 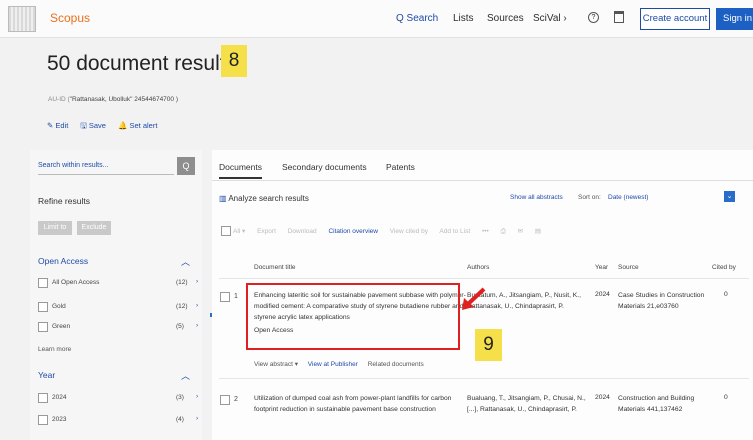 What do you see at coordinates (236, 399) in the screenshot?
I see `row-number: 2` at bounding box center [236, 399].